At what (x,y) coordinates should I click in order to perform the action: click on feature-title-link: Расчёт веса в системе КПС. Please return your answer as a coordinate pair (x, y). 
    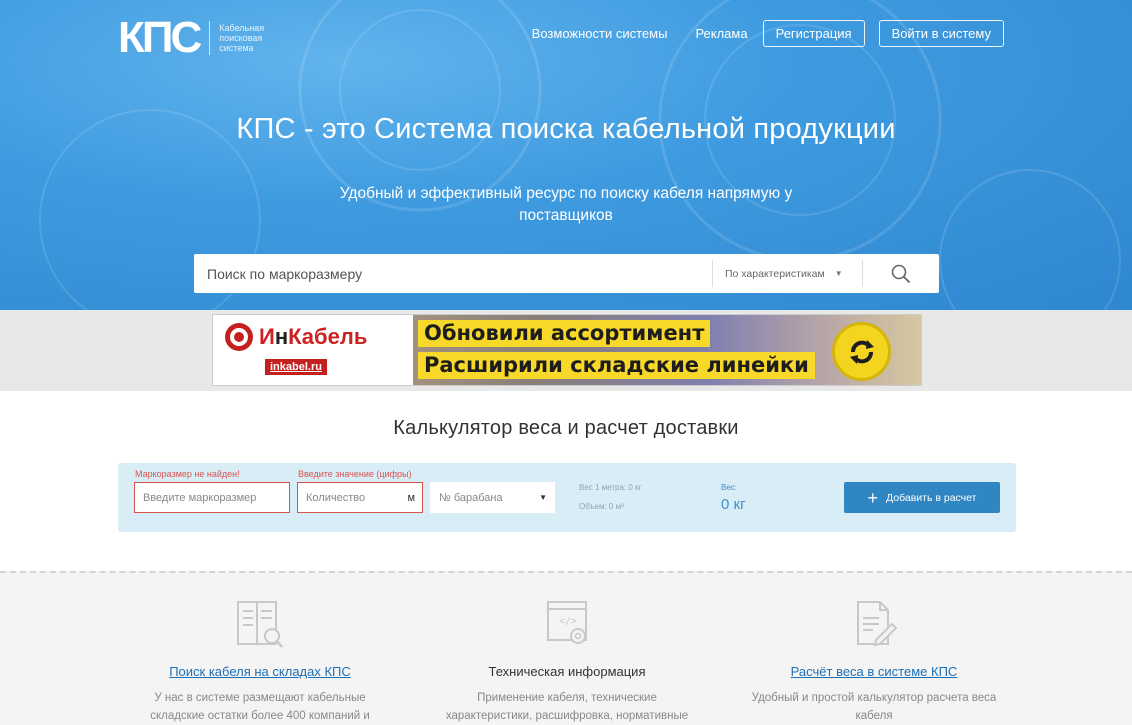
    Looking at the image, I should click on (874, 671).